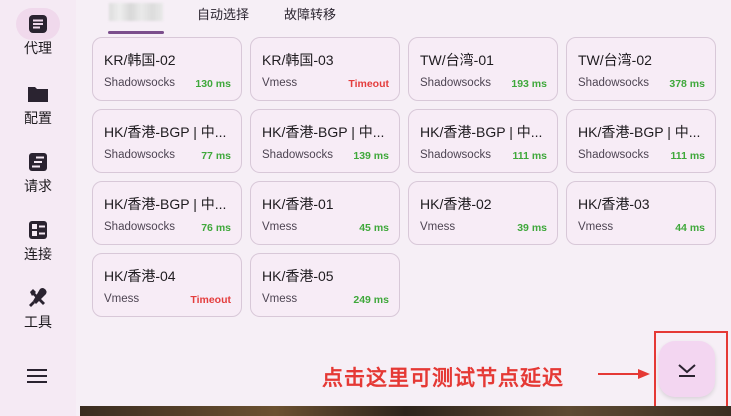  I want to click on proxy-delay: 45 ms, so click(374, 228).